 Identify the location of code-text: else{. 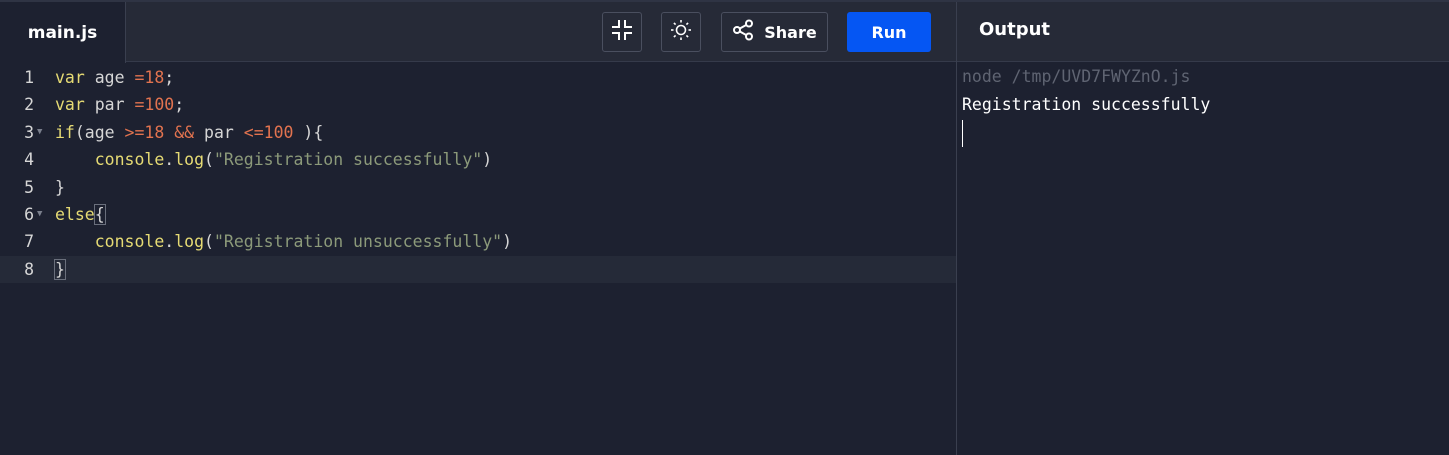
(80, 214).